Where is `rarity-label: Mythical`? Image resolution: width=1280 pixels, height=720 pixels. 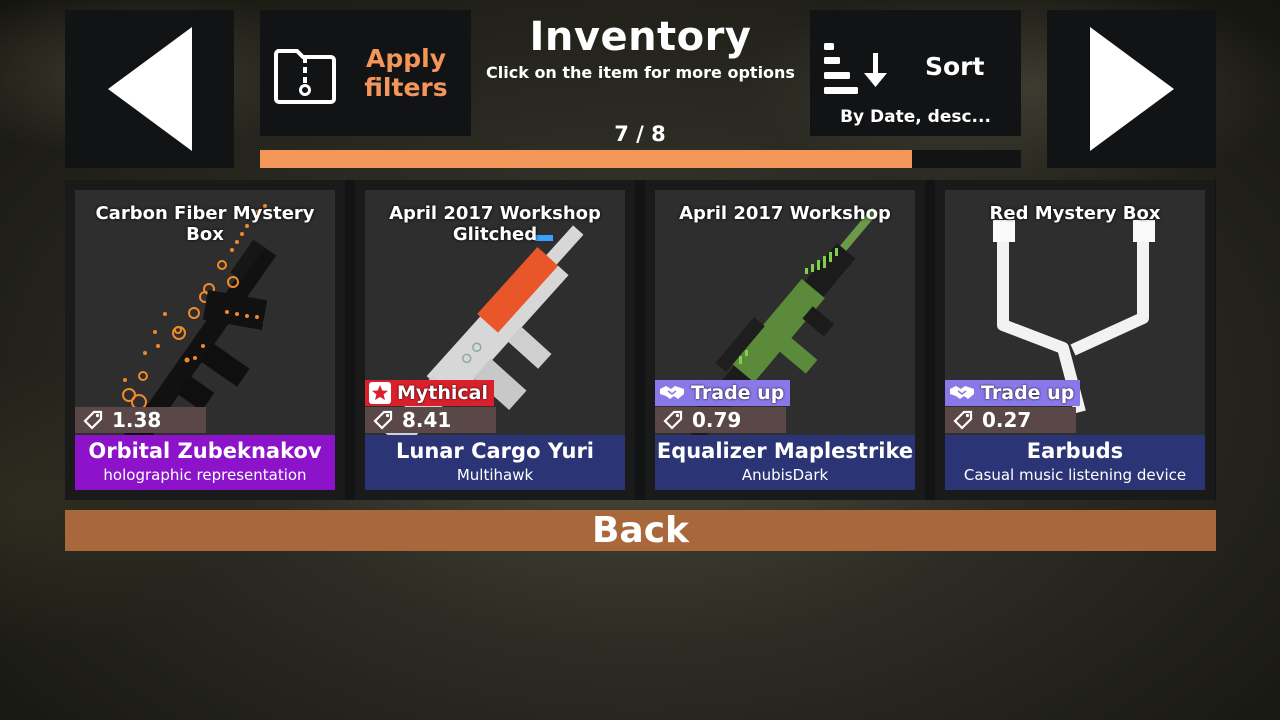
rarity-label: Mythical is located at coordinates (443, 393).